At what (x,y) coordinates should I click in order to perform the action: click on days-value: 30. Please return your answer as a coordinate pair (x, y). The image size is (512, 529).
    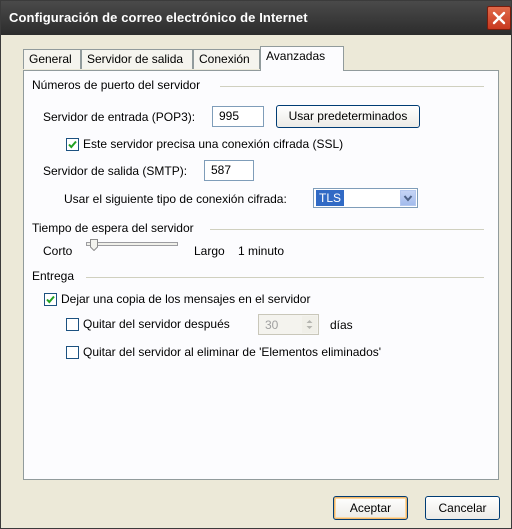
    Looking at the image, I should click on (272, 325).